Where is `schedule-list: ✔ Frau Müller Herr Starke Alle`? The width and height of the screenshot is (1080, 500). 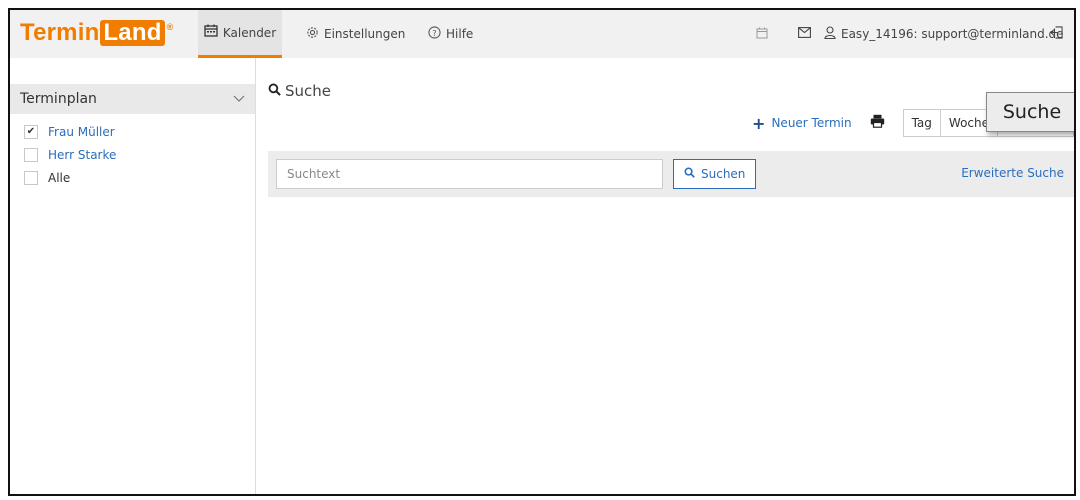
schedule-list: ✔ Frau Müller Herr Starke Alle is located at coordinates (70, 154).